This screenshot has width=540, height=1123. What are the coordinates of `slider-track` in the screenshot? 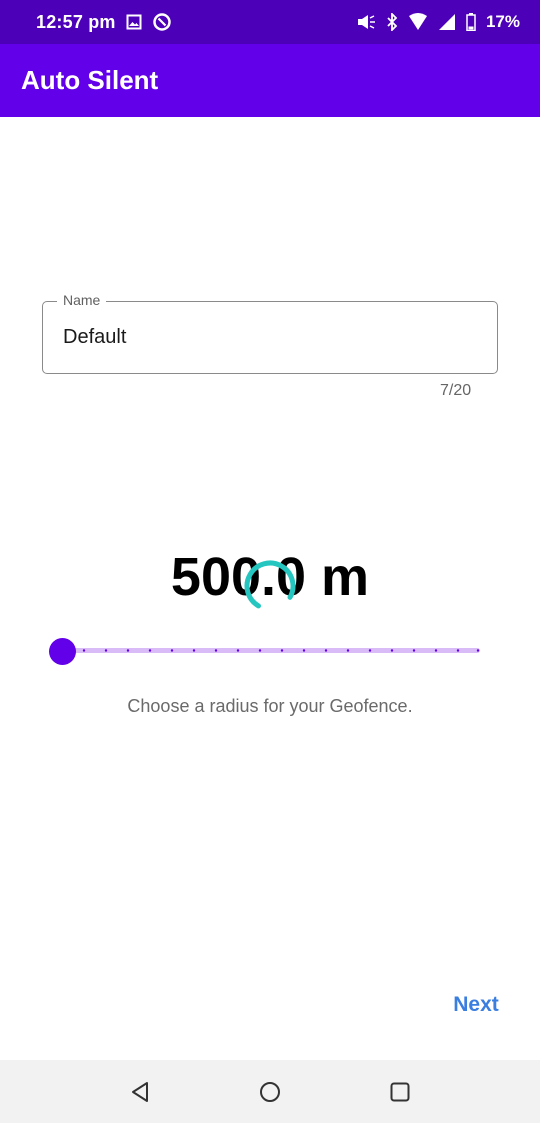 It's located at (271, 650).